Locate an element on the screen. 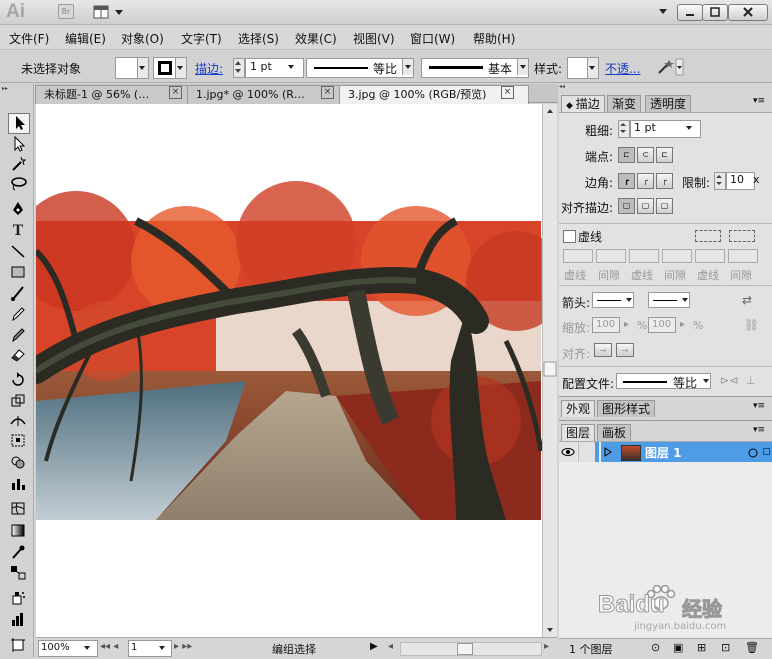  column-graph-tool-icon is located at coordinates (18, 620).